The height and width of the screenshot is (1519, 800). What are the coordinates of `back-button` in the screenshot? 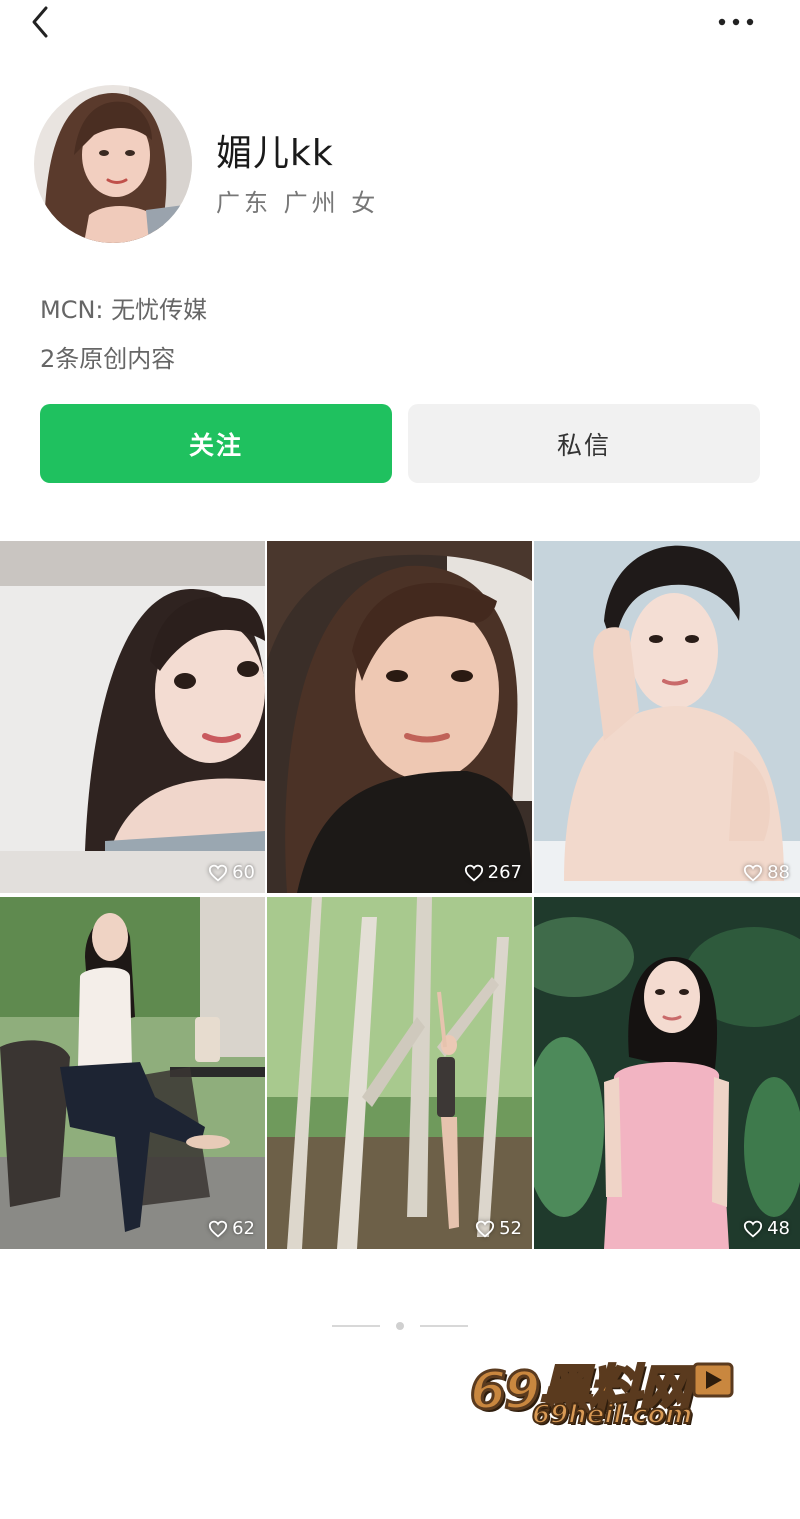 It's located at (46, 22).